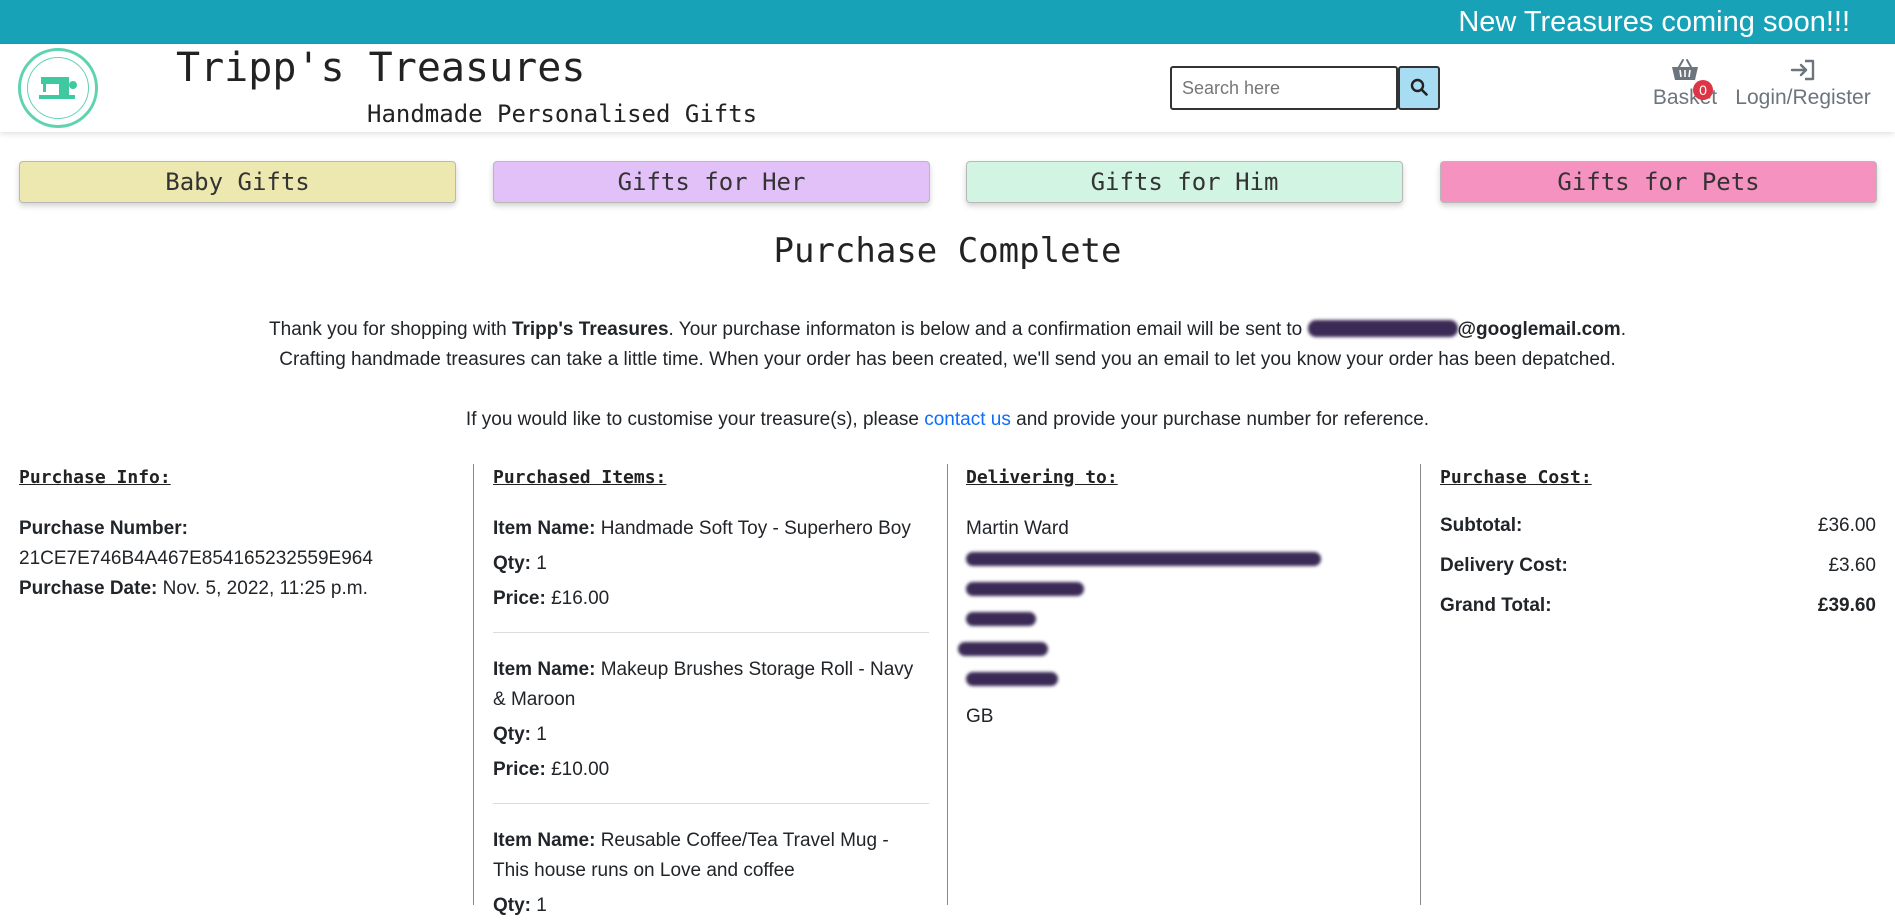 The width and height of the screenshot is (1895, 921). Describe the element at coordinates (1846, 525) in the screenshot. I see `subtotal-value: £36.00` at that location.